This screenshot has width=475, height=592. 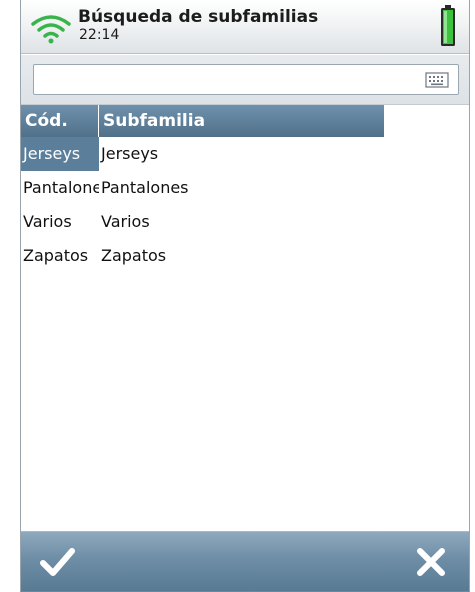 What do you see at coordinates (198, 17) in the screenshot?
I see `page-title: Búsqueda de subfamilias` at bounding box center [198, 17].